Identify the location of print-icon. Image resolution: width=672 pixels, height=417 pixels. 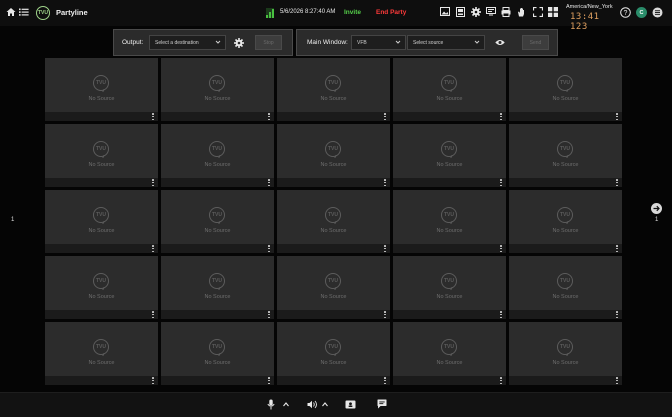
(506, 12).